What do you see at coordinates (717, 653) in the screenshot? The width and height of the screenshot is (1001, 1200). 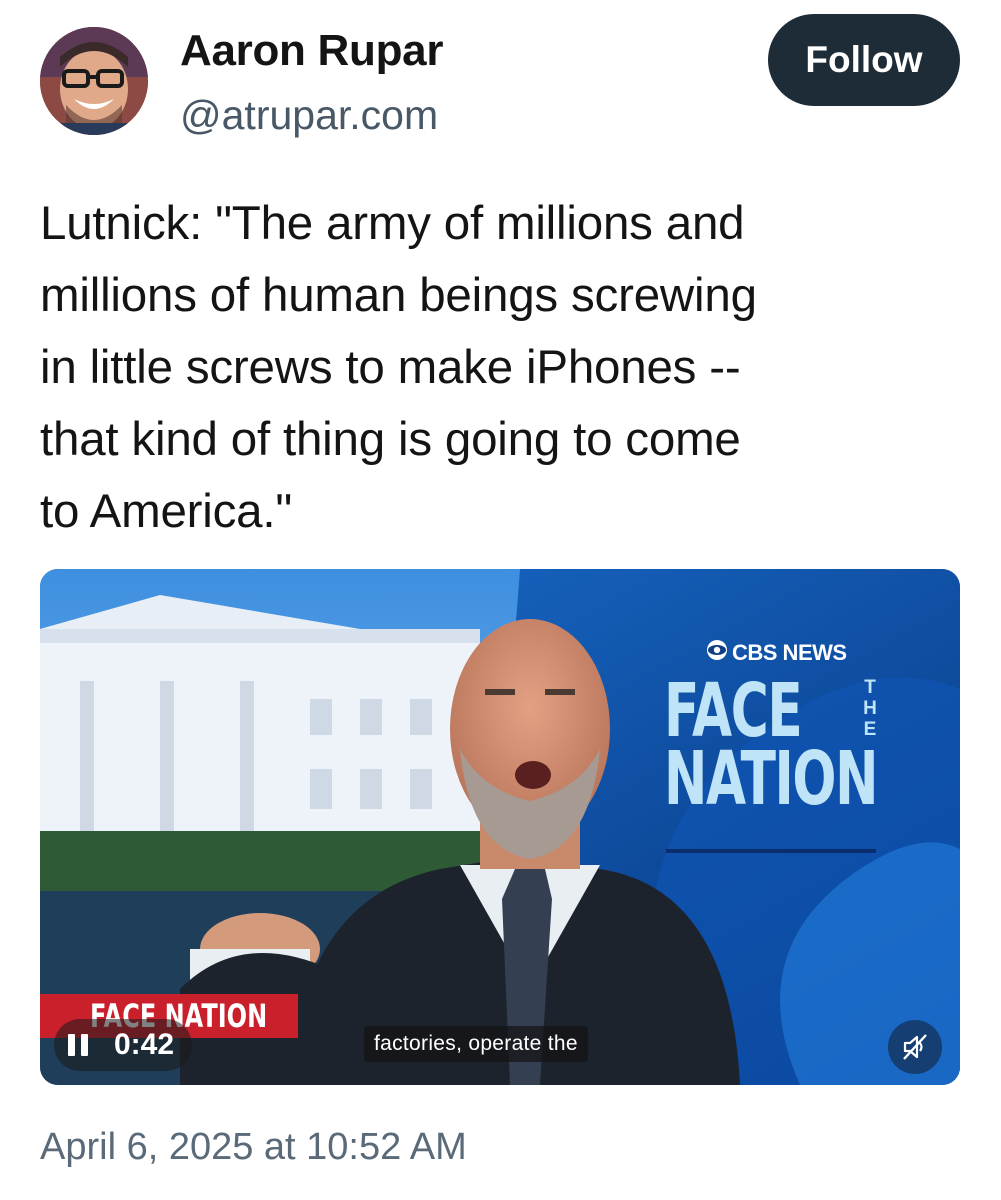 I see `cbs-eye-icon` at bounding box center [717, 653].